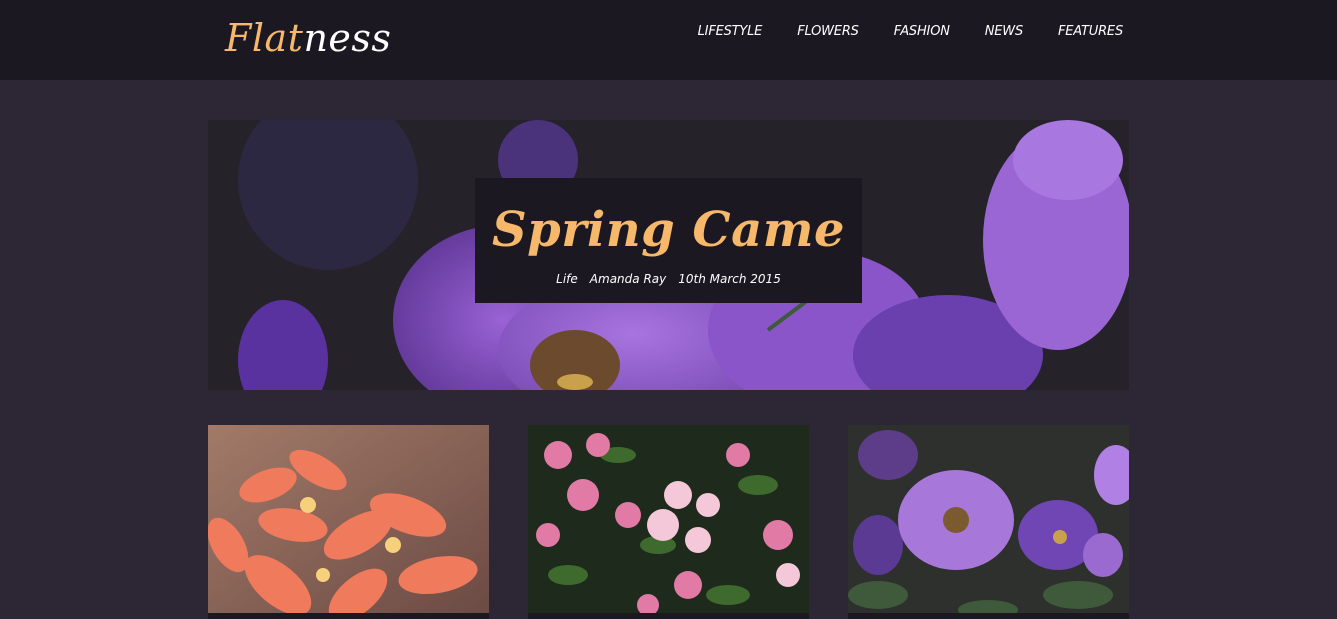 The height and width of the screenshot is (619, 1337). What do you see at coordinates (347, 38) in the screenshot?
I see `logo-part-white: ness` at bounding box center [347, 38].